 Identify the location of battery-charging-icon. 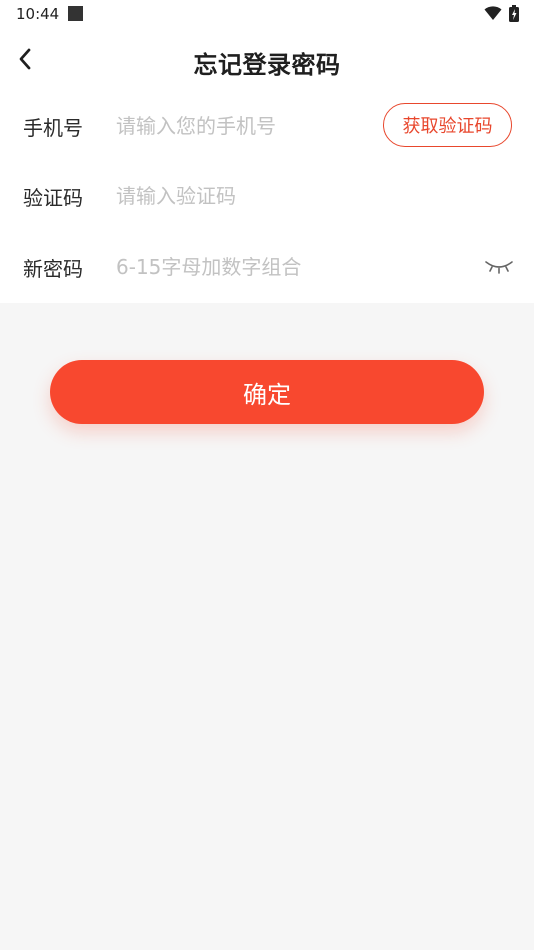
(514, 15).